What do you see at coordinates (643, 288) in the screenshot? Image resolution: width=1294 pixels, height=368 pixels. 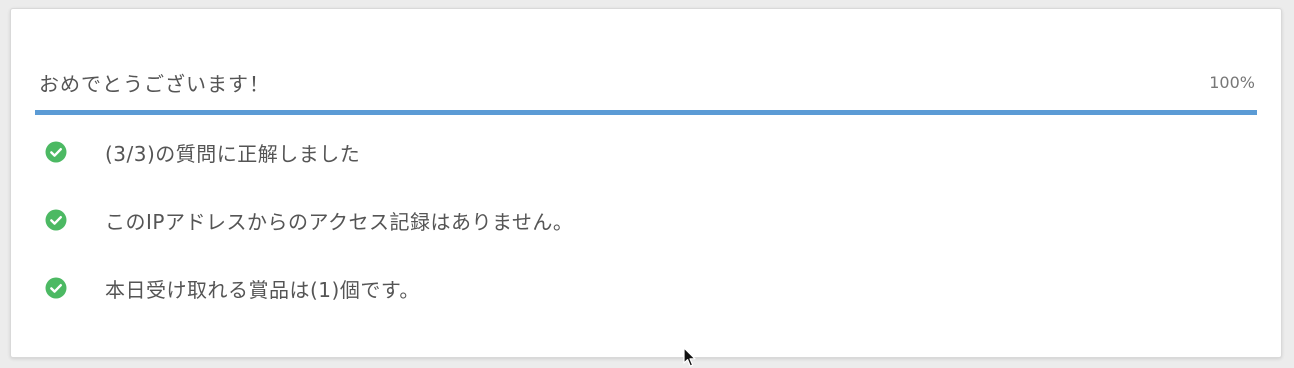 I see `checklist-item: 本日受け取れる賞品は(1)個です。` at bounding box center [643, 288].